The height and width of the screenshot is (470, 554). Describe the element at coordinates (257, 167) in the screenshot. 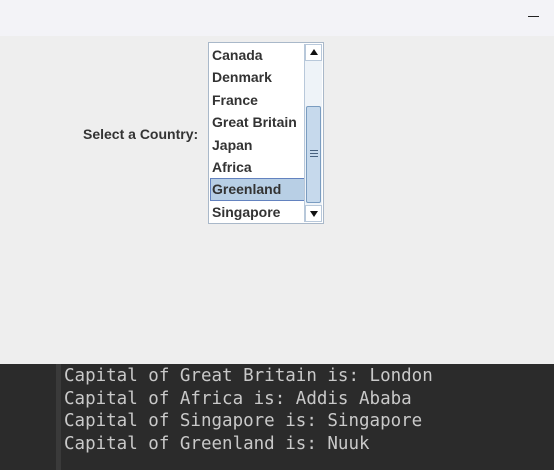

I see `list-item-africa: Africa` at that location.